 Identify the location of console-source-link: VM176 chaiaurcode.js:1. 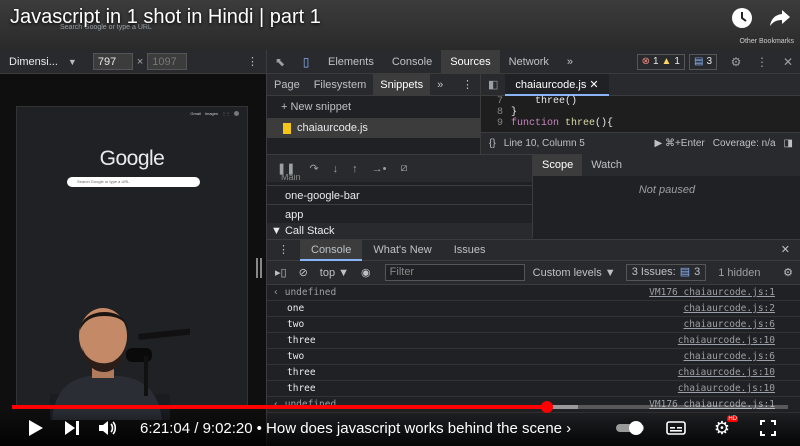
(724, 292).